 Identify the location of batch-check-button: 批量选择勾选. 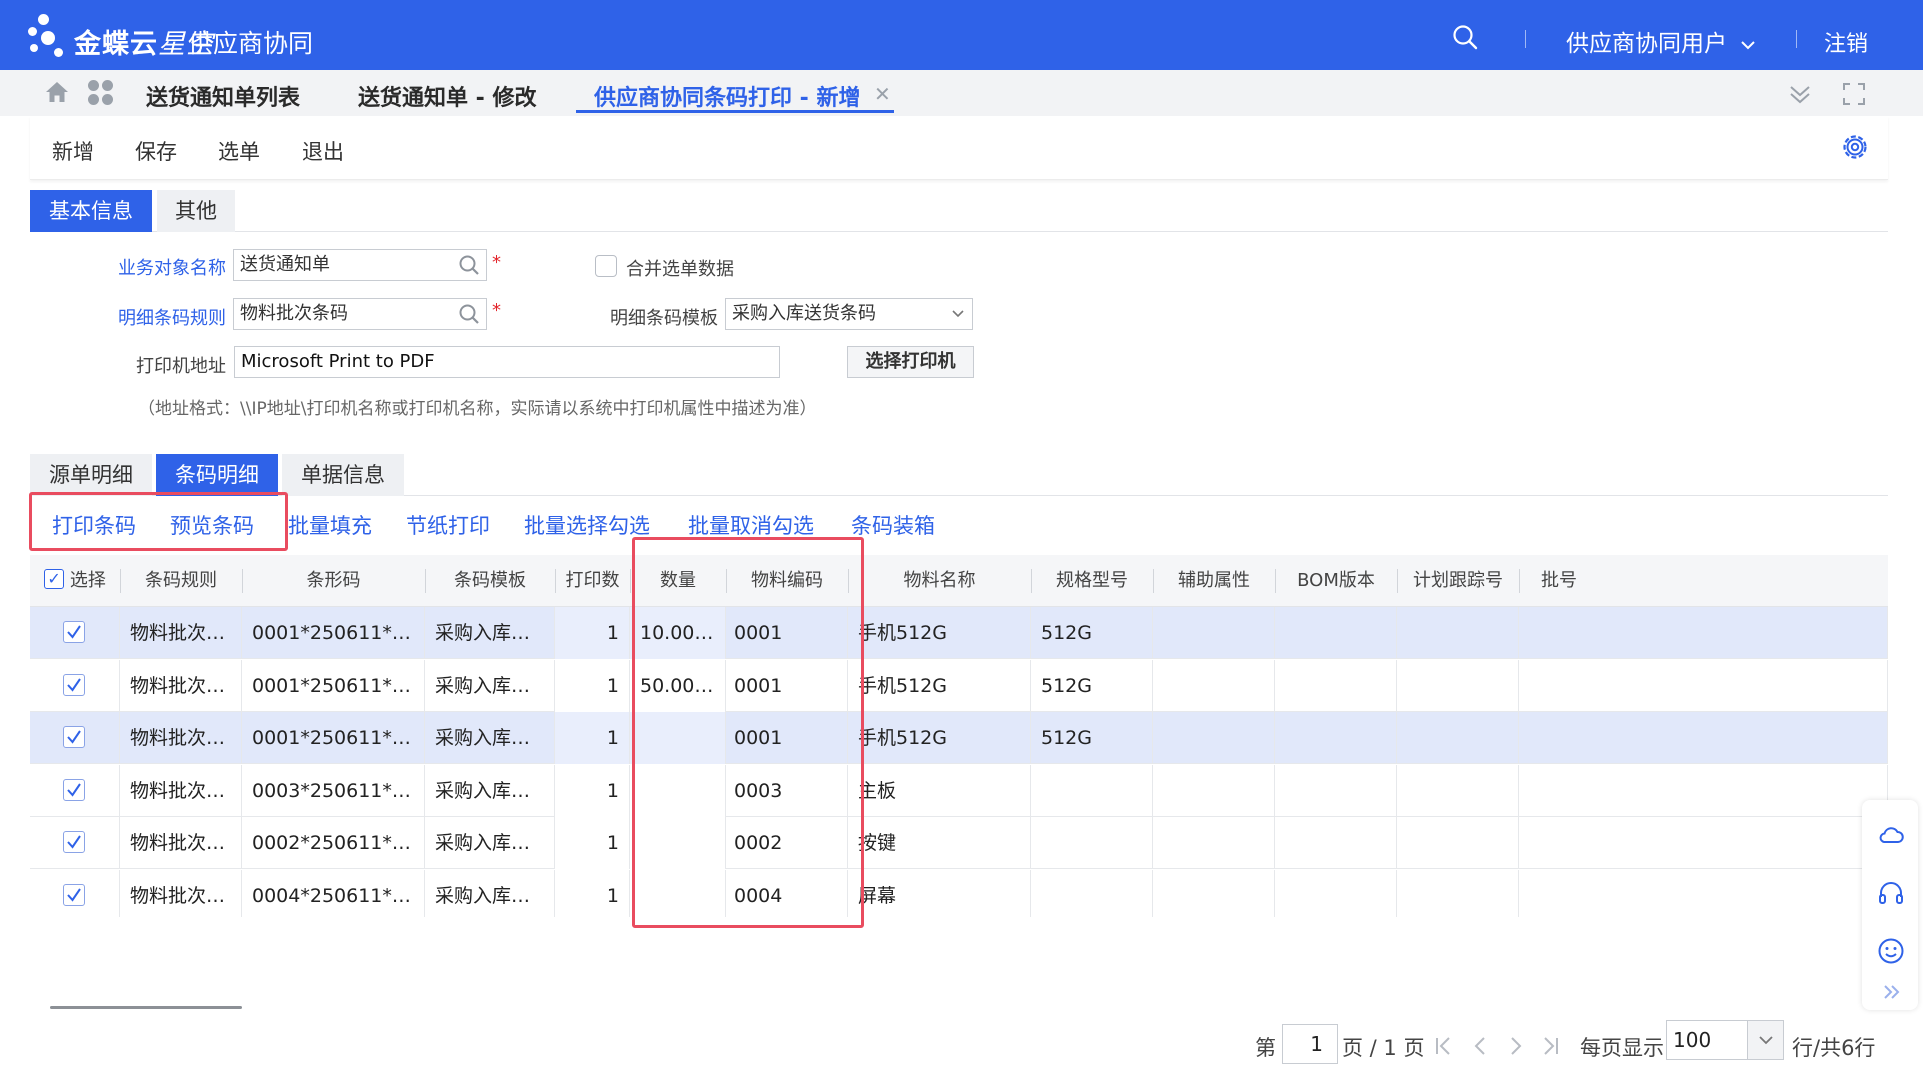
(587, 525).